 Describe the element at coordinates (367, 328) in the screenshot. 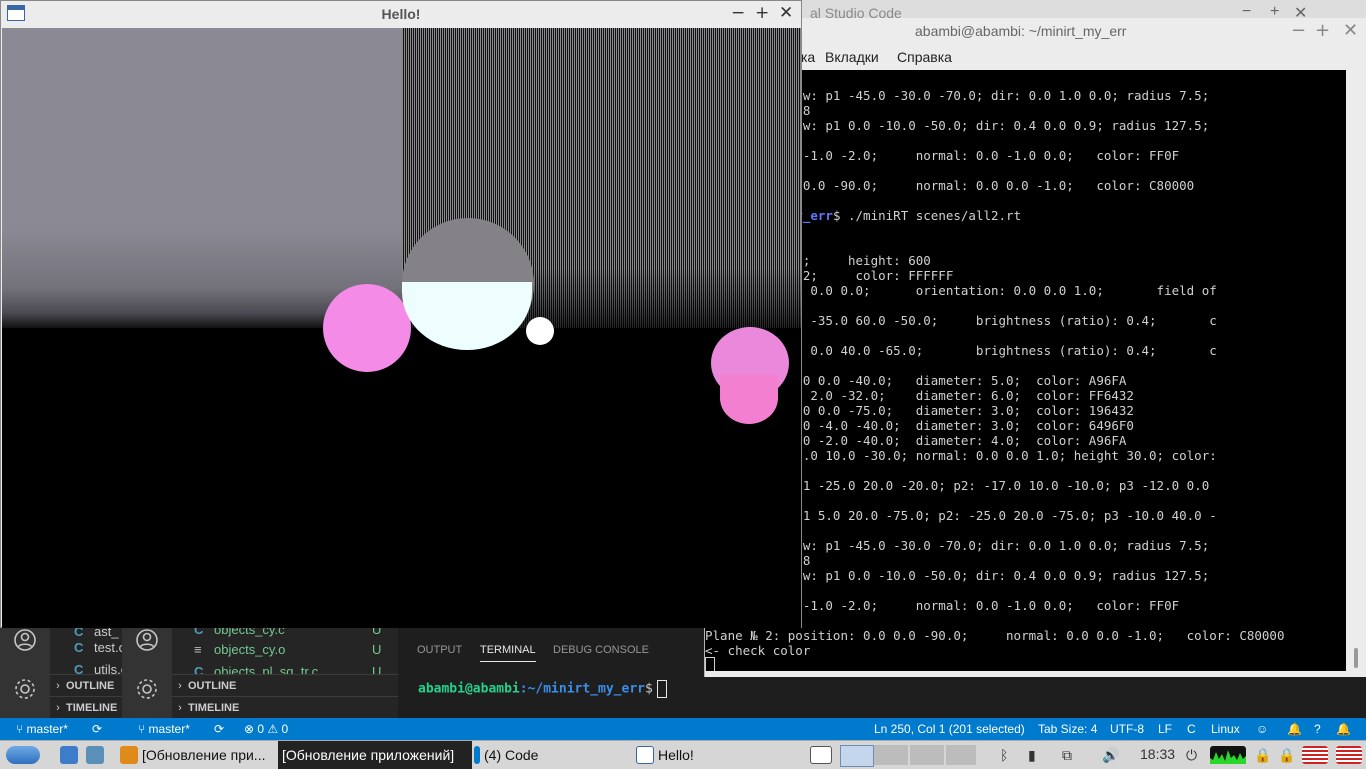

I see `pink-sphere-left` at that location.